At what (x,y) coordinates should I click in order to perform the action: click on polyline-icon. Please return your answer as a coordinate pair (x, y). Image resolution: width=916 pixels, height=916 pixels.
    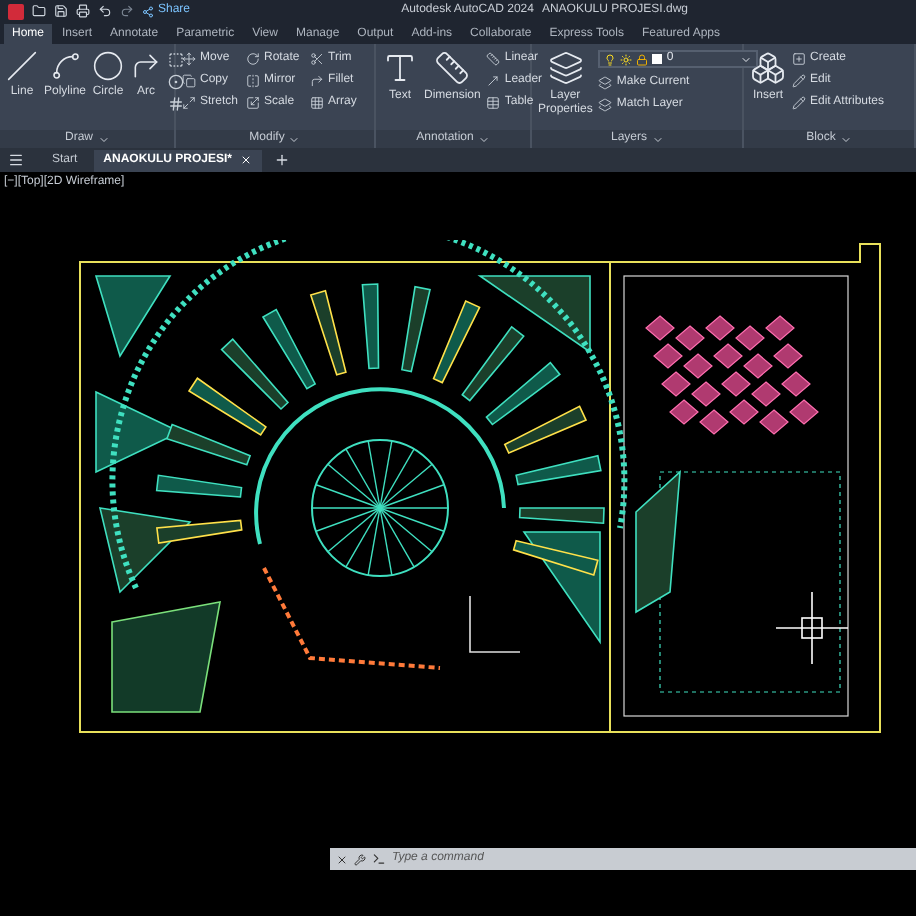
    Looking at the image, I should click on (65, 66).